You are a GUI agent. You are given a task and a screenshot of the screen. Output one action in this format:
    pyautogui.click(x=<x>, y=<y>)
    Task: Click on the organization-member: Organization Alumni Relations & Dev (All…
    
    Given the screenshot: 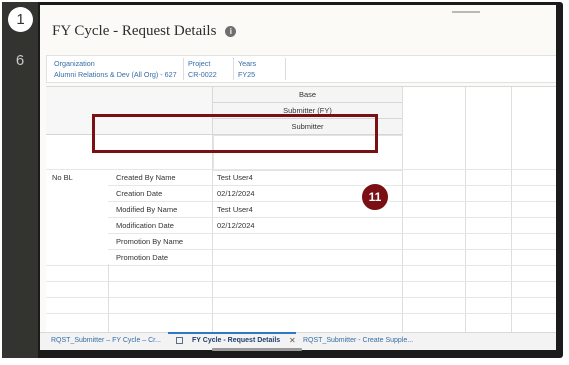 What is the action you would take?
    pyautogui.click(x=115, y=69)
    